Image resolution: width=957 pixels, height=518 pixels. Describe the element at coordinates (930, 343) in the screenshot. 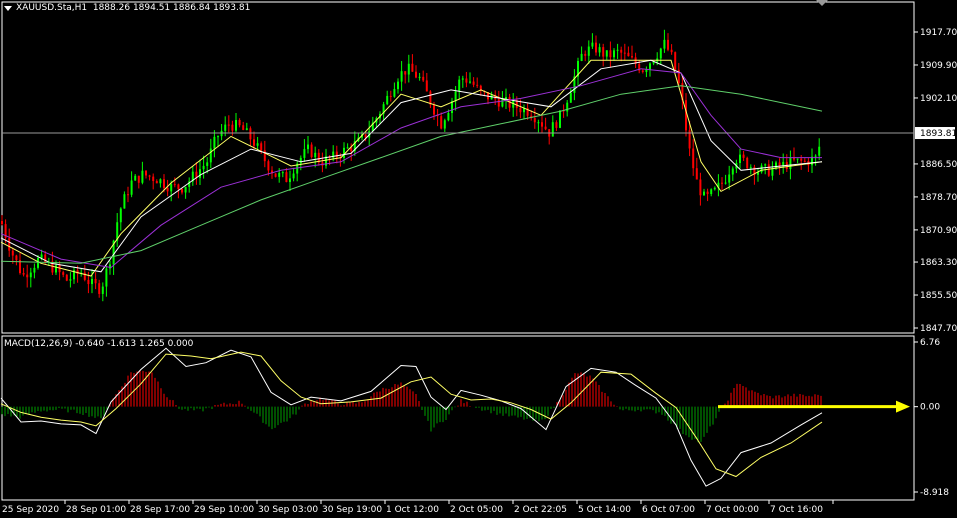

I see `macd-tick-label: 6.76` at that location.